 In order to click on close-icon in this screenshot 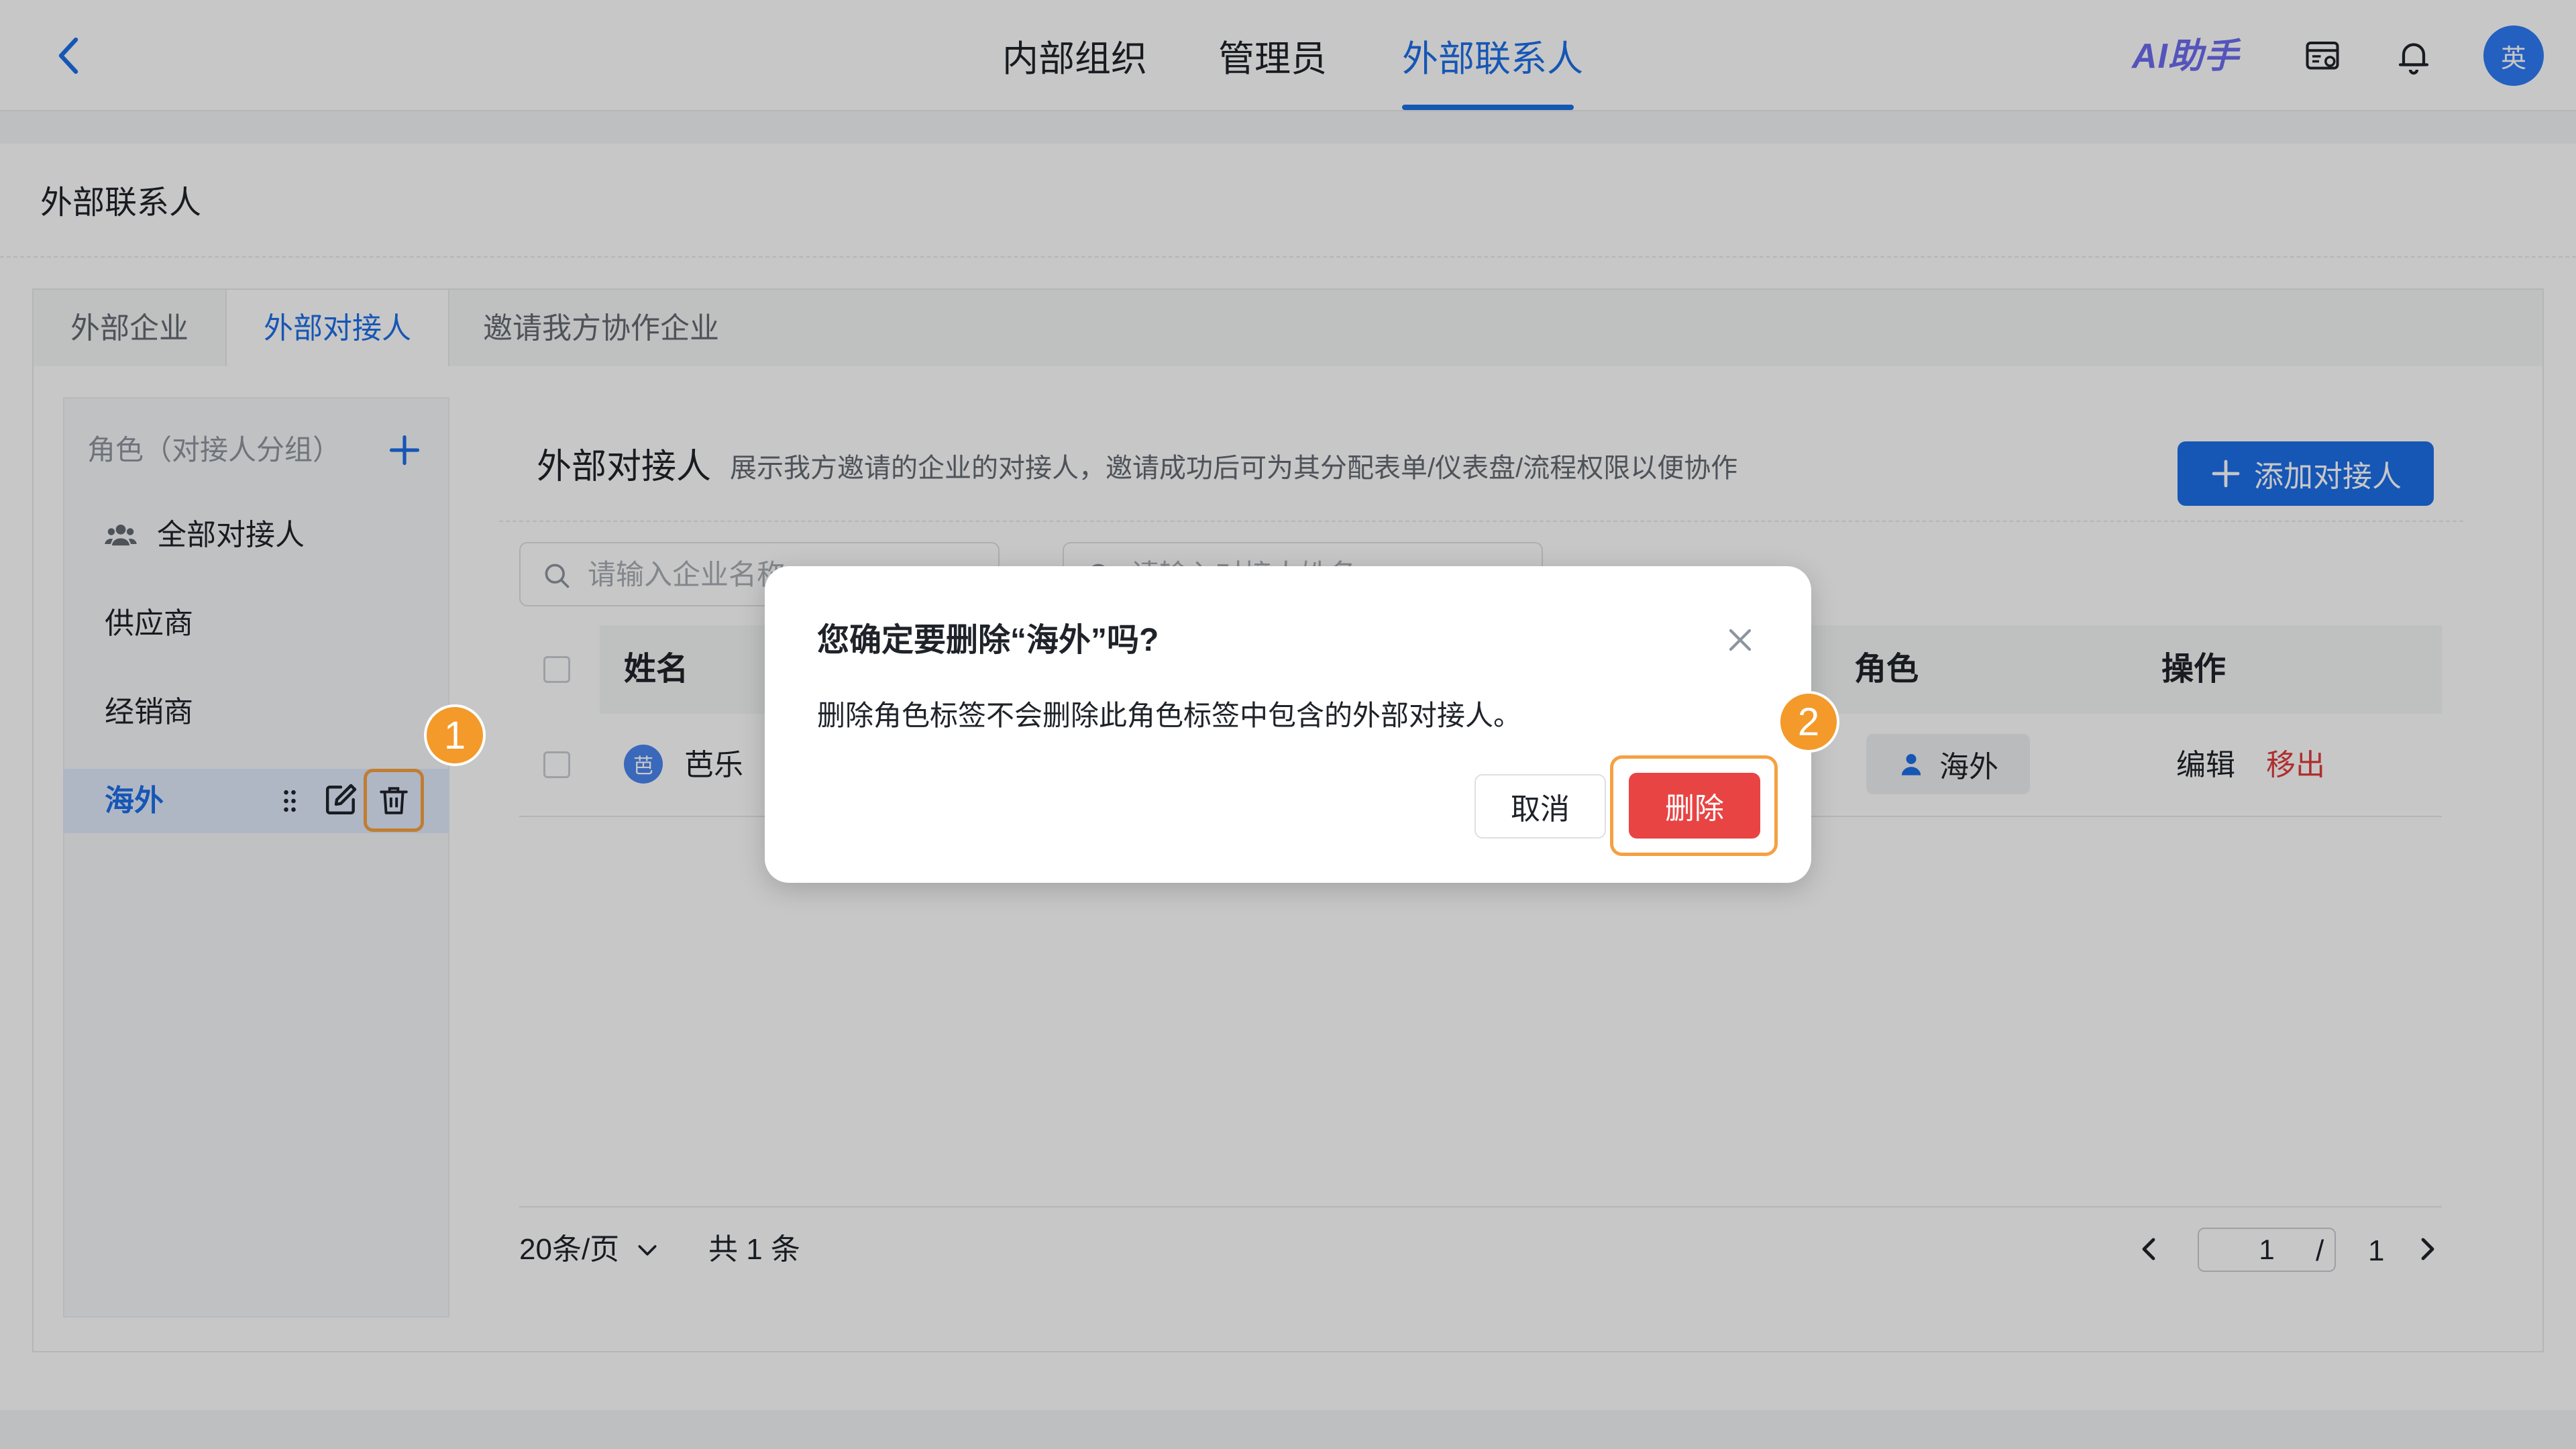, I will do `click(1740, 640)`.